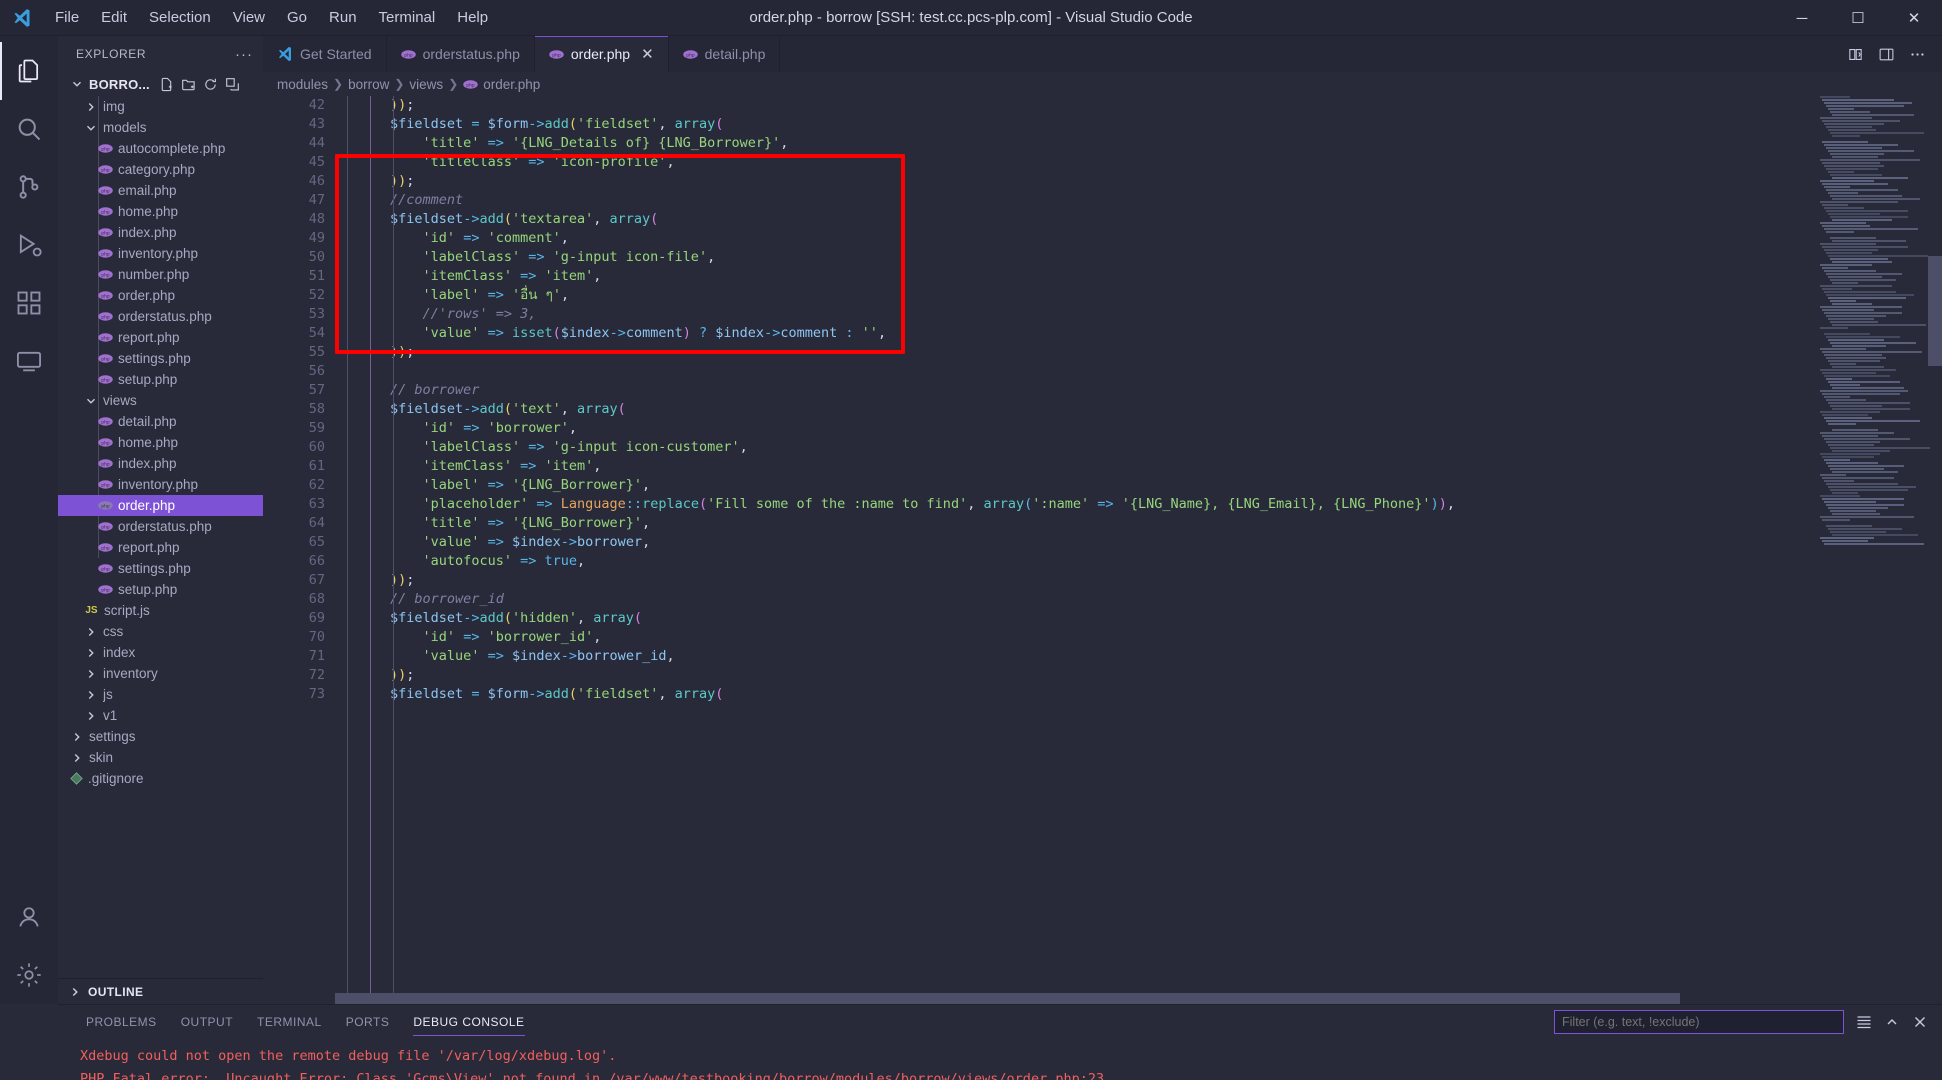 The image size is (1942, 1080). What do you see at coordinates (29, 975) in the screenshot?
I see `activity-settings-gear` at bounding box center [29, 975].